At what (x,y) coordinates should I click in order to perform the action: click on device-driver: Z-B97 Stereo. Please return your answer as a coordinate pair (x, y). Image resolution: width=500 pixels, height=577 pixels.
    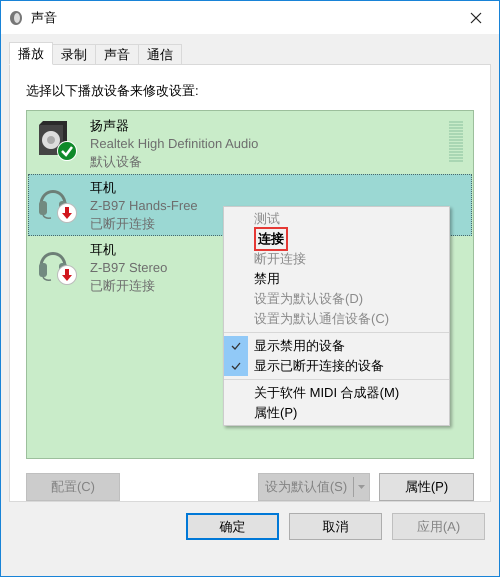
    Looking at the image, I should click on (129, 267).